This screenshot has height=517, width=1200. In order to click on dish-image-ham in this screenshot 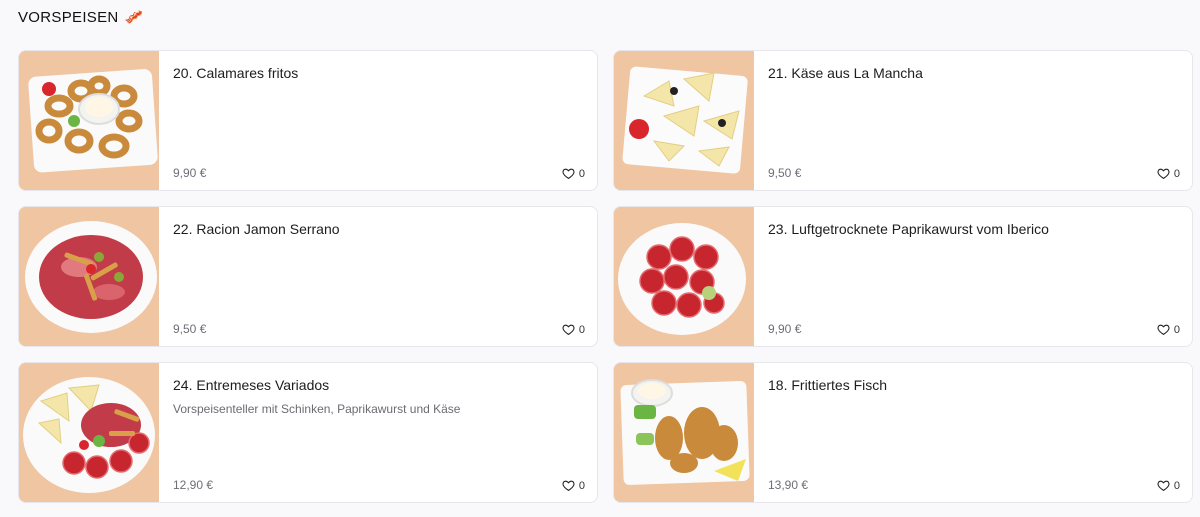, I will do `click(89, 276)`.